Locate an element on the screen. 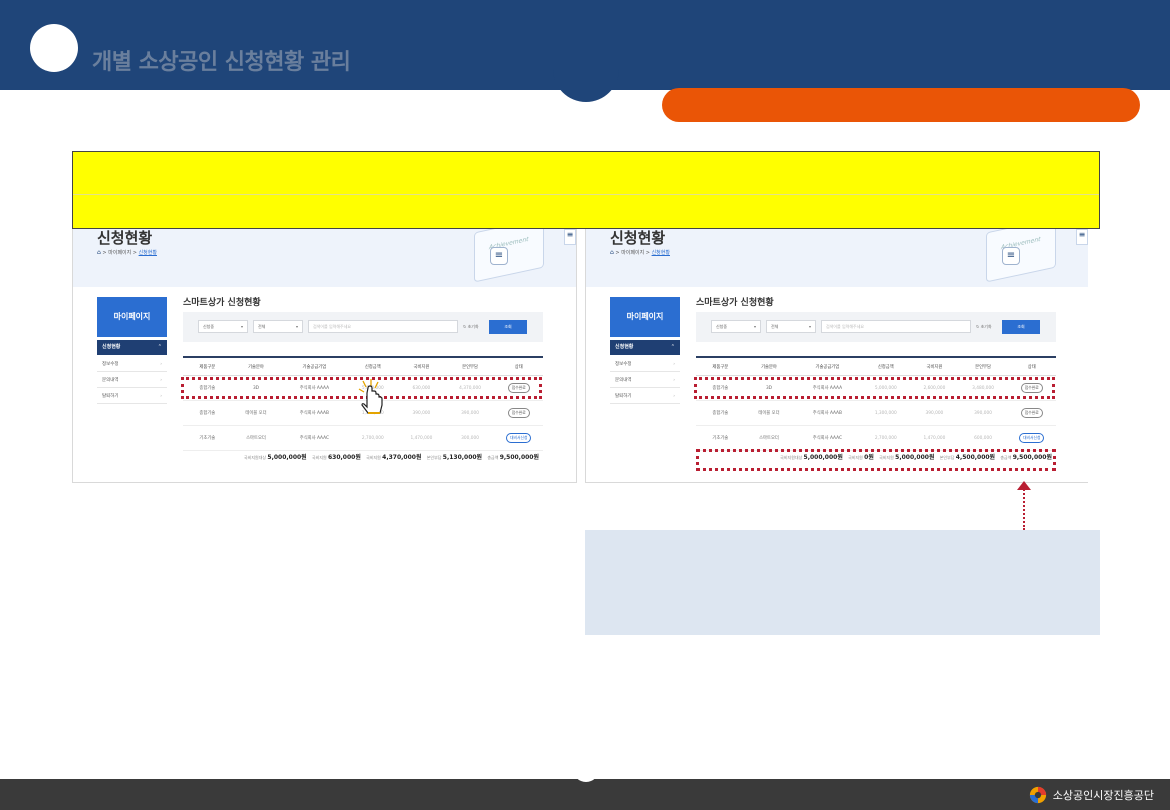  header-badge-circle is located at coordinates (54, 48).